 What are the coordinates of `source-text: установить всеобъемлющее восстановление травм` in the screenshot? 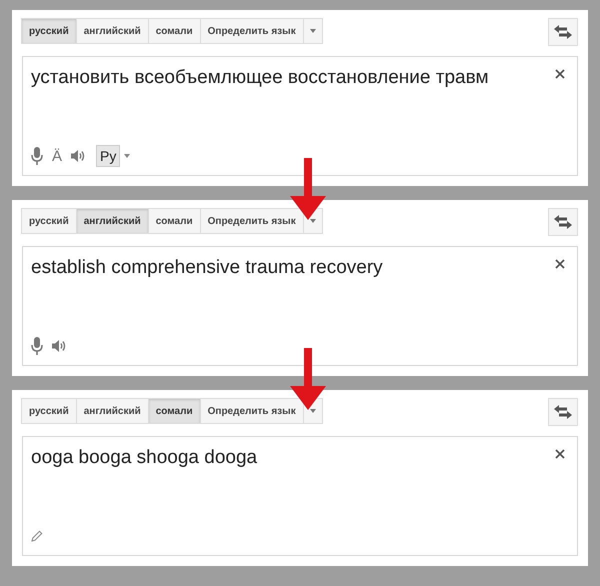 It's located at (260, 78).